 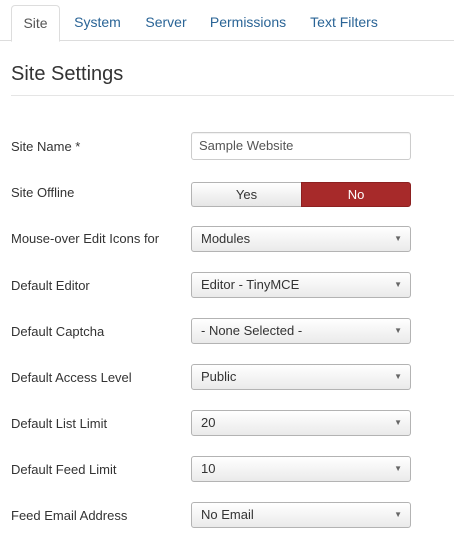 What do you see at coordinates (301, 285) in the screenshot?
I see `default-editor-select: Editor - TinyMCE ▼` at bounding box center [301, 285].